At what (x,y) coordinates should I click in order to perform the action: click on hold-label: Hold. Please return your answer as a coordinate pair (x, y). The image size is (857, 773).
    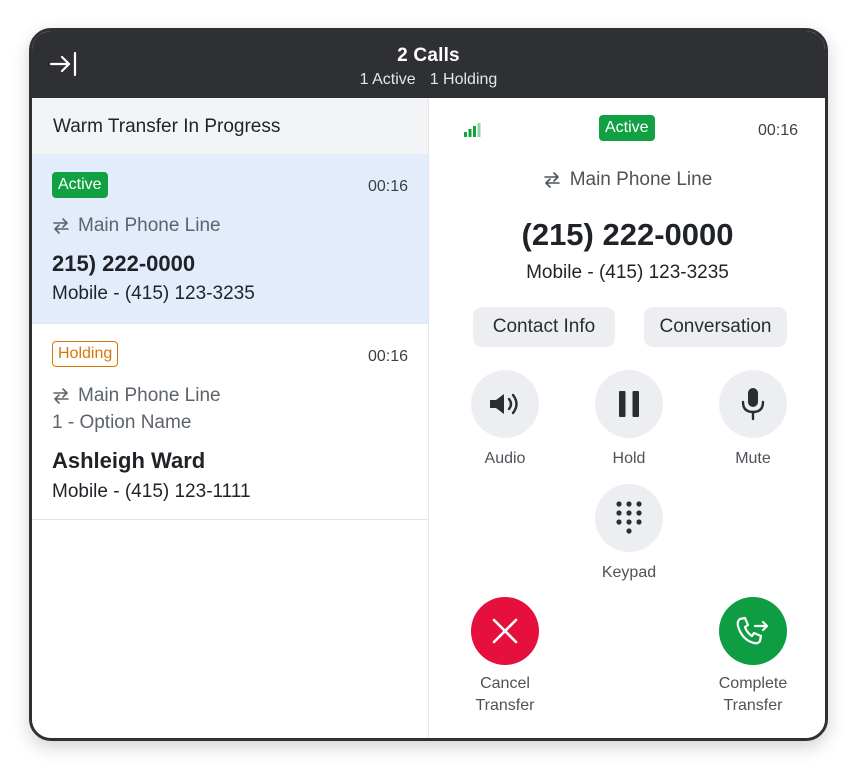
    Looking at the image, I should click on (629, 458).